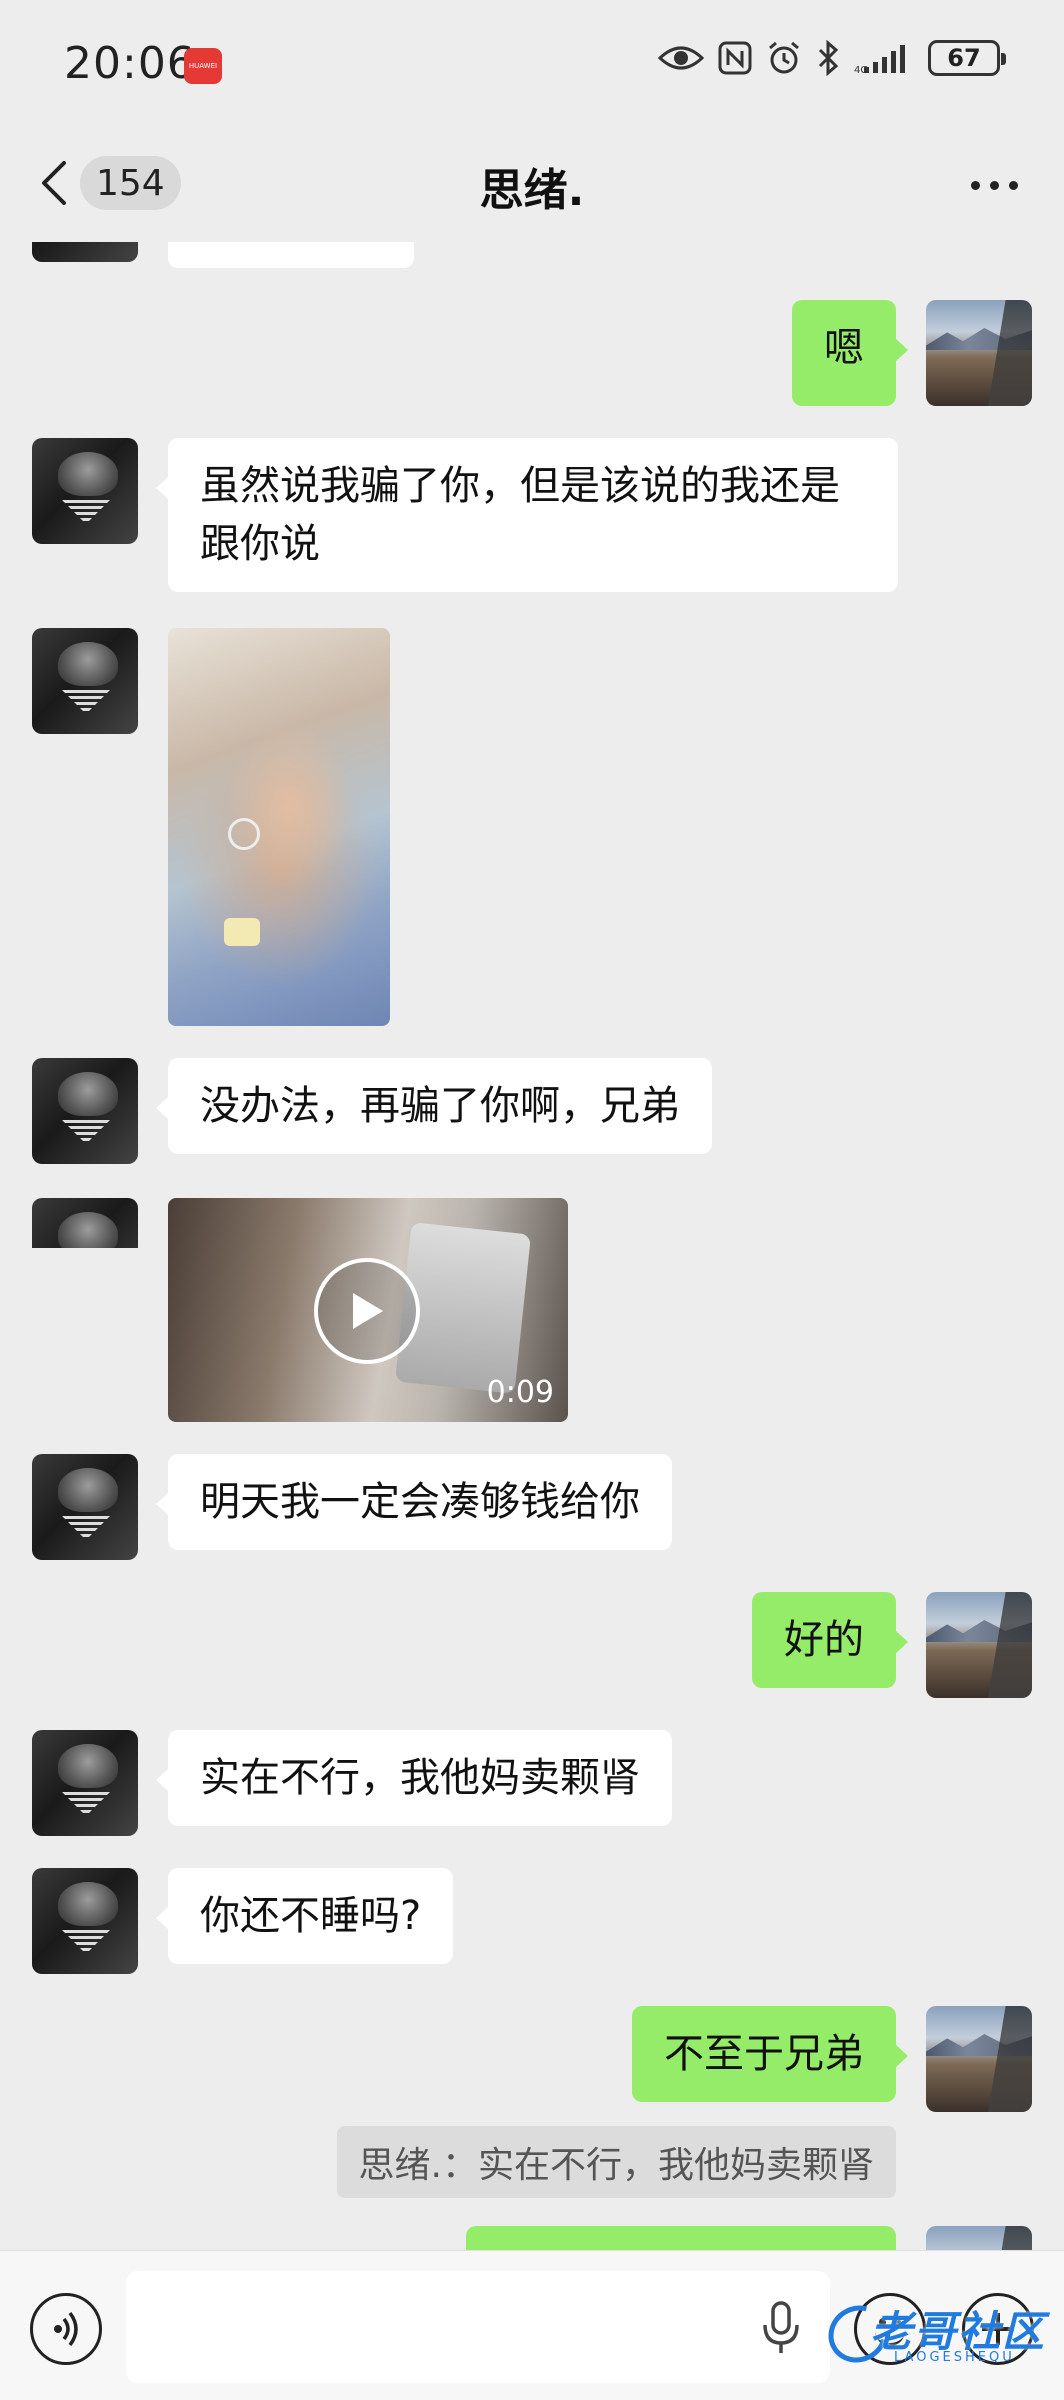 This screenshot has height=2400, width=1064. Describe the element at coordinates (784, 57) in the screenshot. I see `alarm-icon` at that location.